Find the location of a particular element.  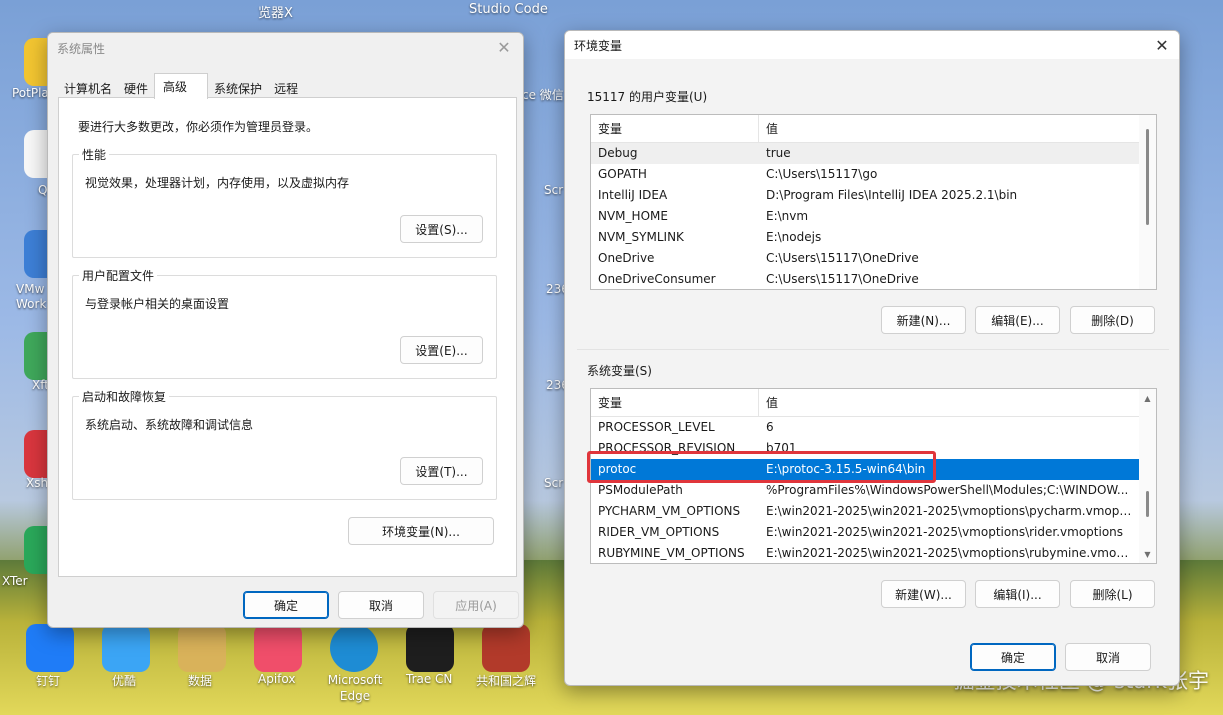

desktop-icon-label: Trae CN is located at coordinates (429, 679).